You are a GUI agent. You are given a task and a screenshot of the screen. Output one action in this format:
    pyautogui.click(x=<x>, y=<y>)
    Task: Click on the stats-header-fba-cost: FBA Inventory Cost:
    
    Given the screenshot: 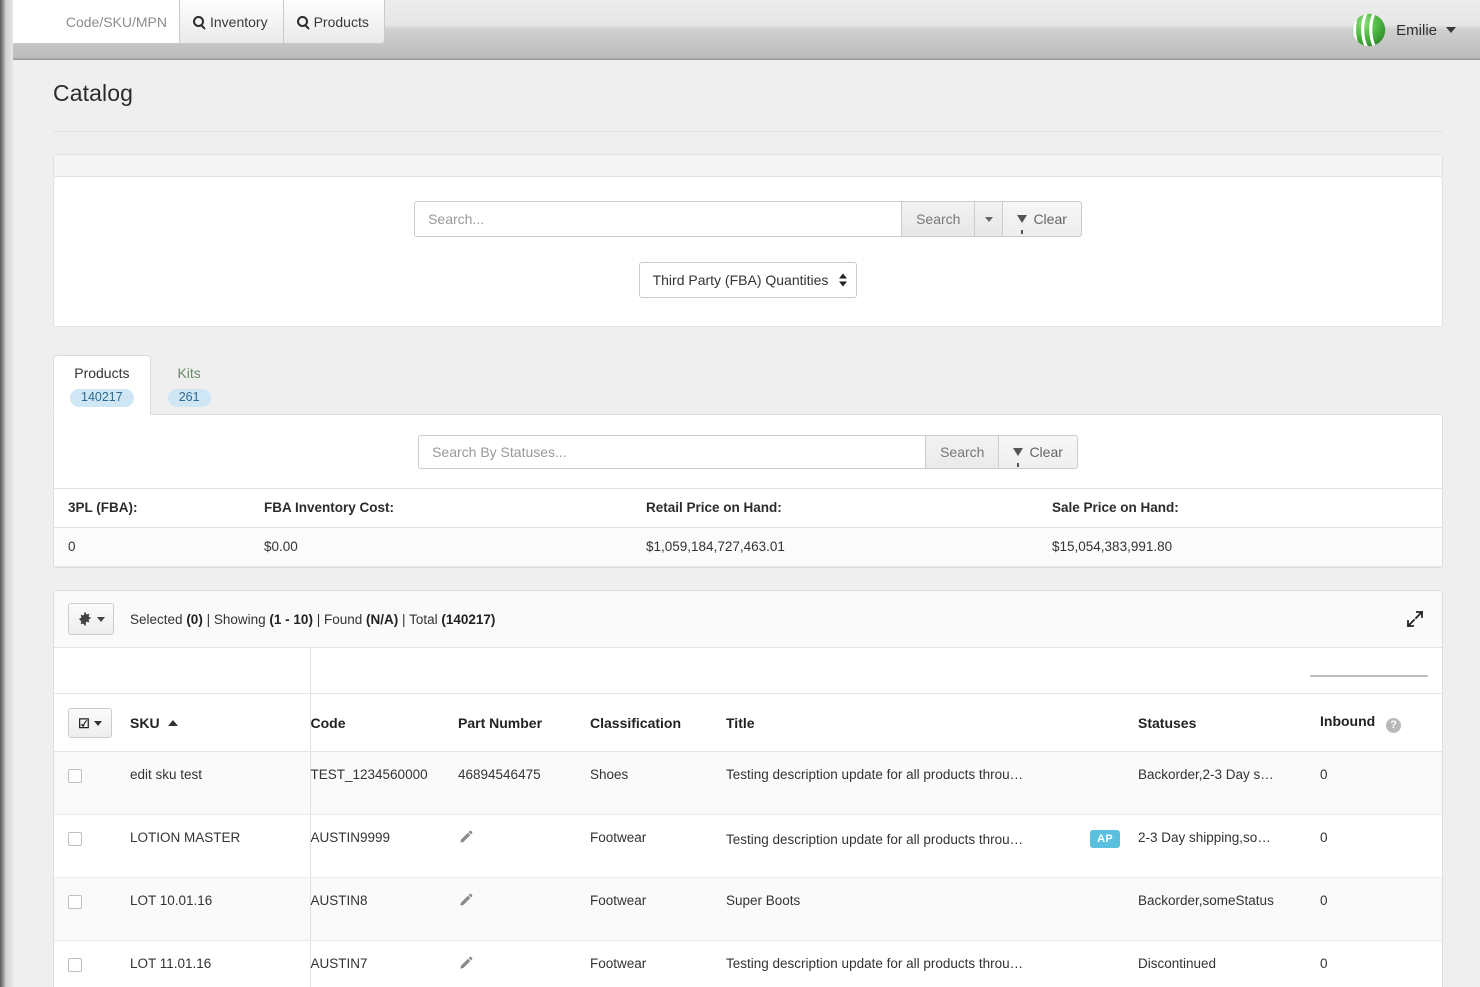 What is the action you would take?
    pyautogui.click(x=455, y=508)
    